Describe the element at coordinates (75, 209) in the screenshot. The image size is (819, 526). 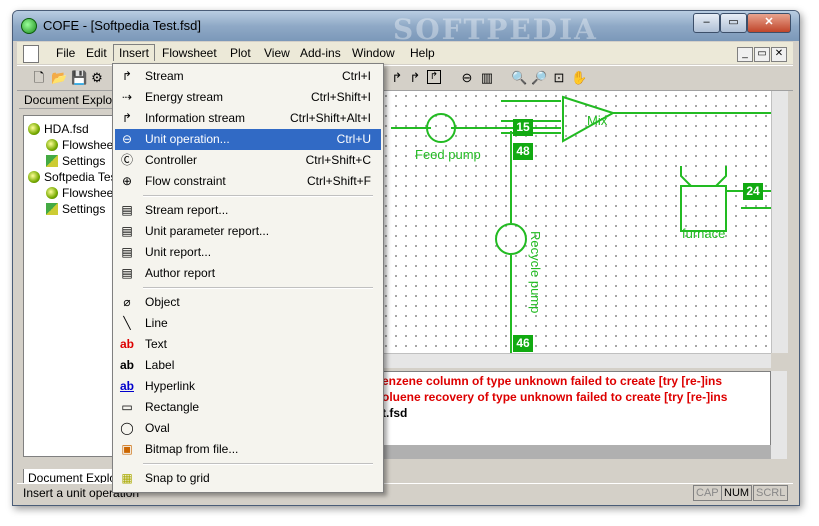
I see `tree-node-softpedia-settings: Settings` at that location.